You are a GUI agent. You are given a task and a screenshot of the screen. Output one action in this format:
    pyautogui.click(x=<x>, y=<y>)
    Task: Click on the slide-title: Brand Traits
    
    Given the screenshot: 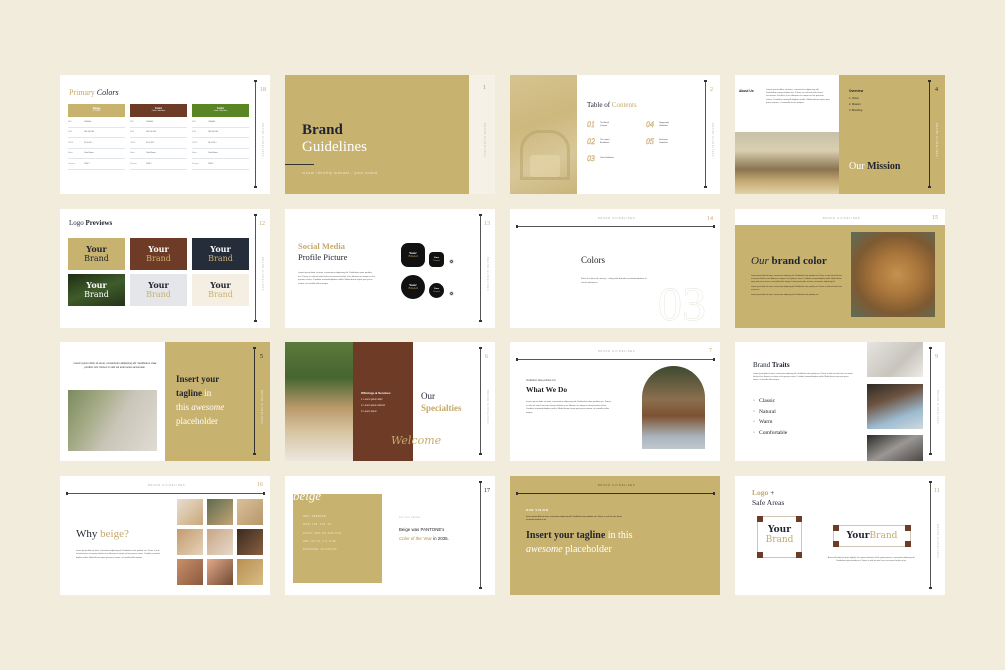 What is the action you would take?
    pyautogui.click(x=771, y=365)
    